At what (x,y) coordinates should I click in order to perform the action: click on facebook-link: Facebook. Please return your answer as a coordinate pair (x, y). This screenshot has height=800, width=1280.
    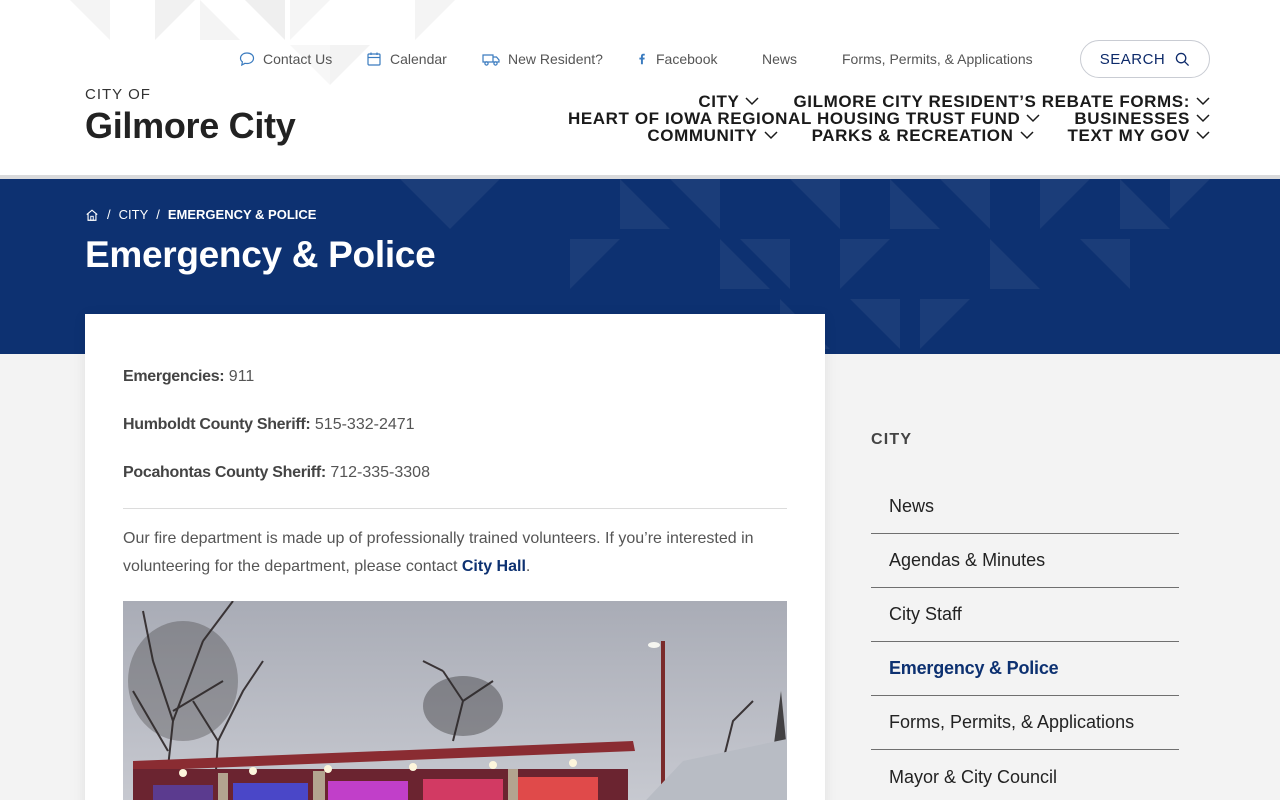
    Looking at the image, I should click on (676, 59).